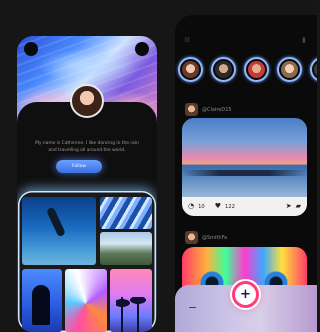 The image size is (320, 332). I want to click on post-header: @SmithFa, so click(206, 237).